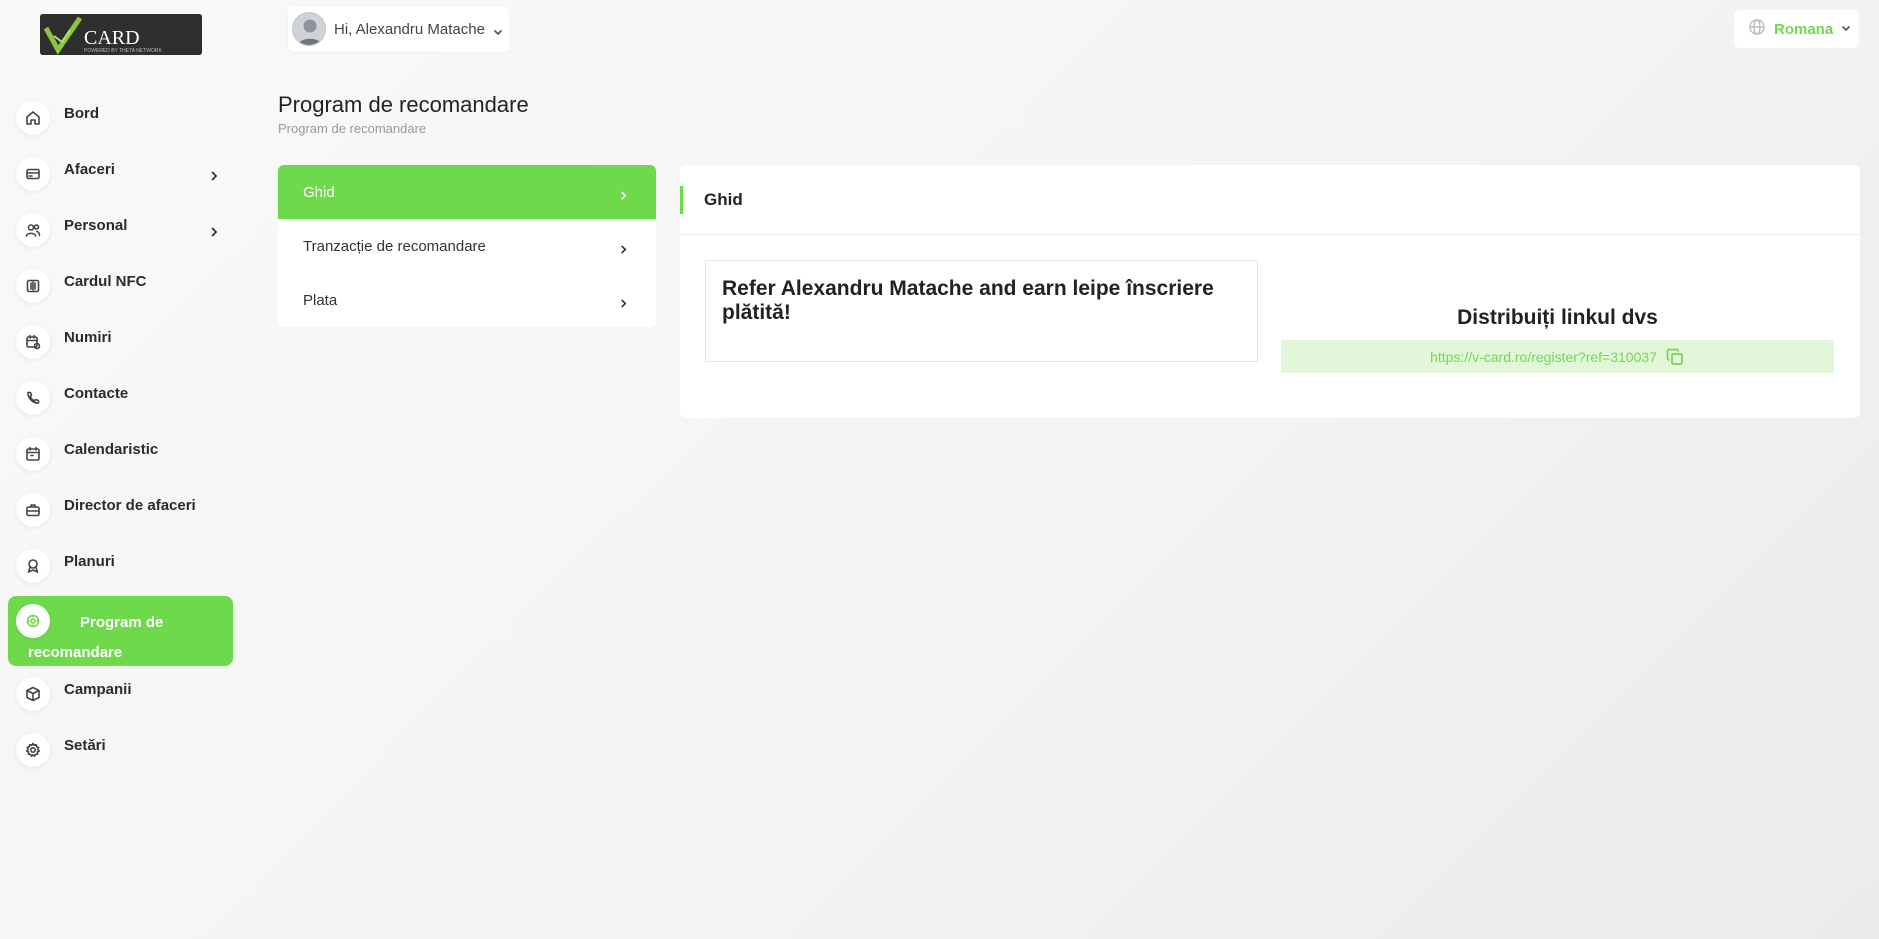 This screenshot has height=939, width=1879. Describe the element at coordinates (33, 342) in the screenshot. I see `calendar-clock-icon` at that location.